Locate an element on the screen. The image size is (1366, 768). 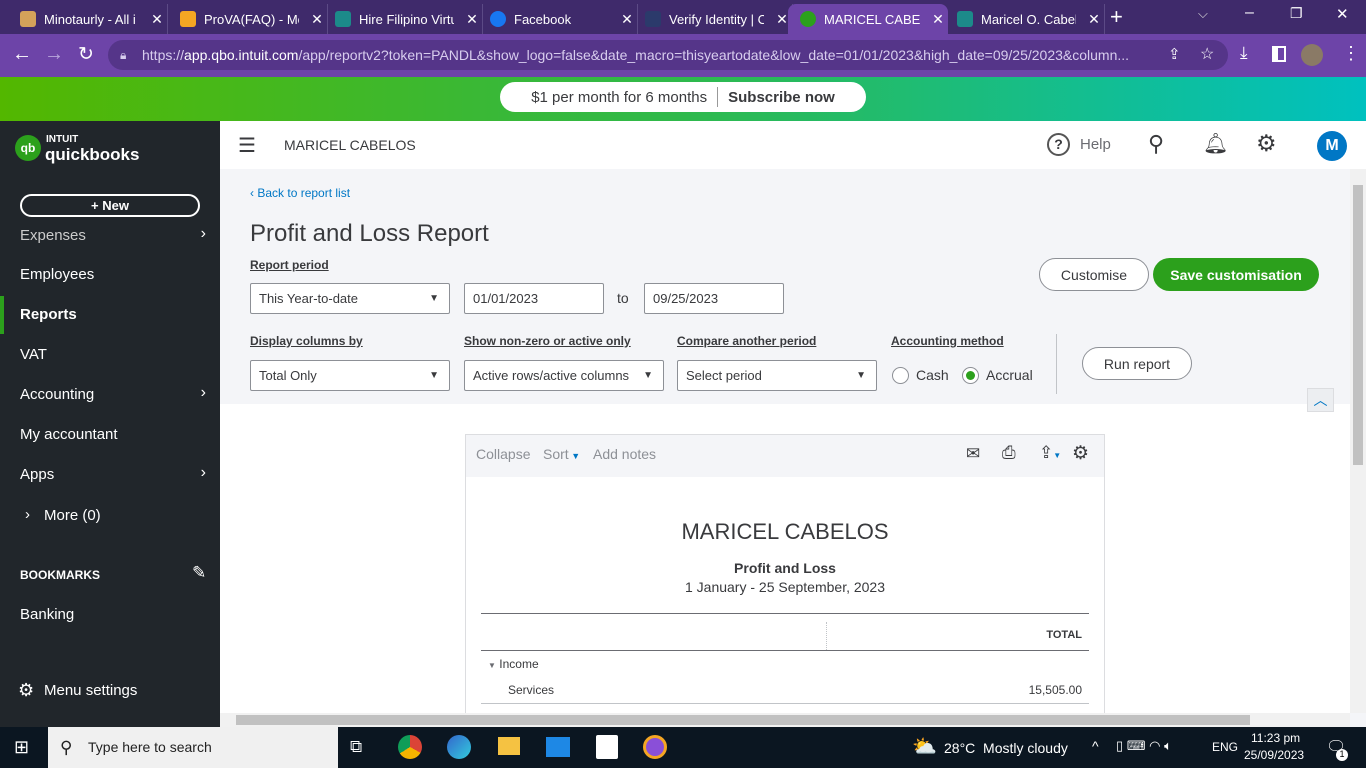
add-notes-link: Add notes is located at coordinates (624, 454).